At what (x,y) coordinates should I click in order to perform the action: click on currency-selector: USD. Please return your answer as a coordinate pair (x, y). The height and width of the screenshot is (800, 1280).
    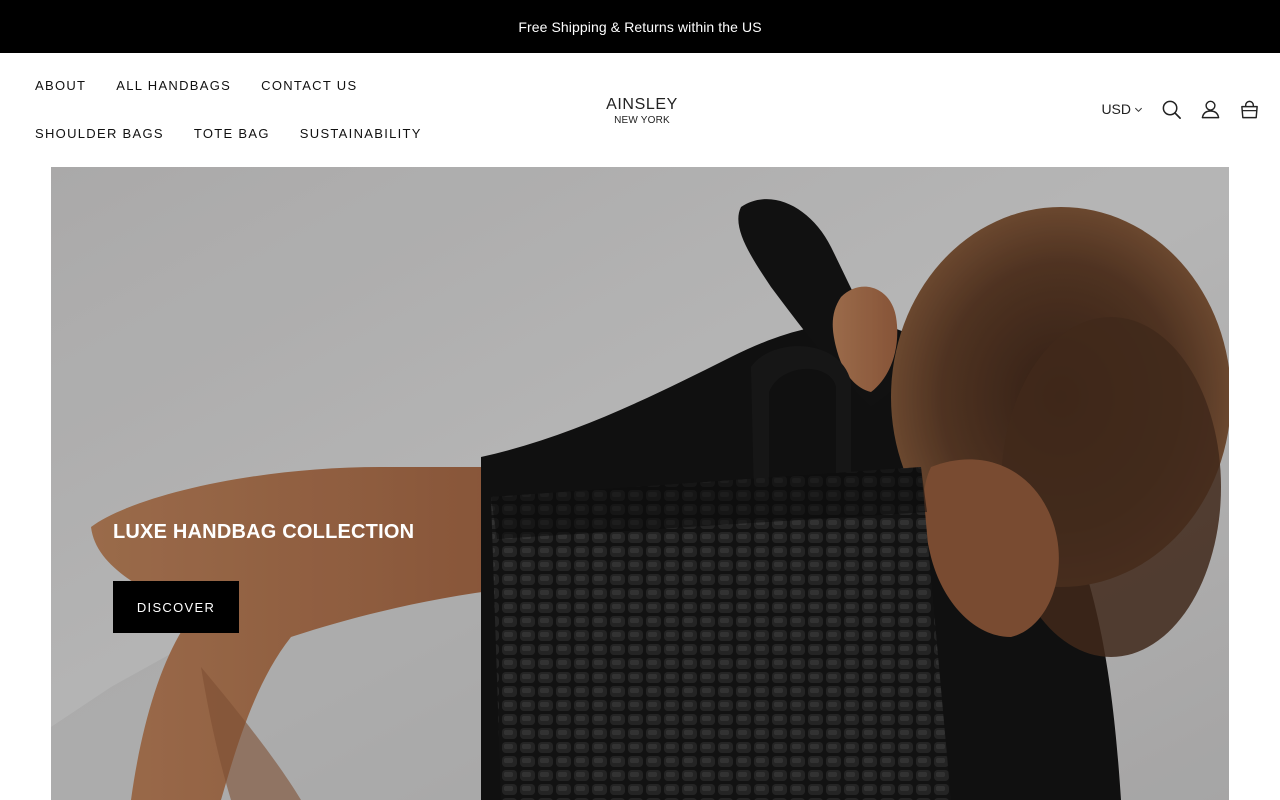
    Looking at the image, I should click on (1122, 109).